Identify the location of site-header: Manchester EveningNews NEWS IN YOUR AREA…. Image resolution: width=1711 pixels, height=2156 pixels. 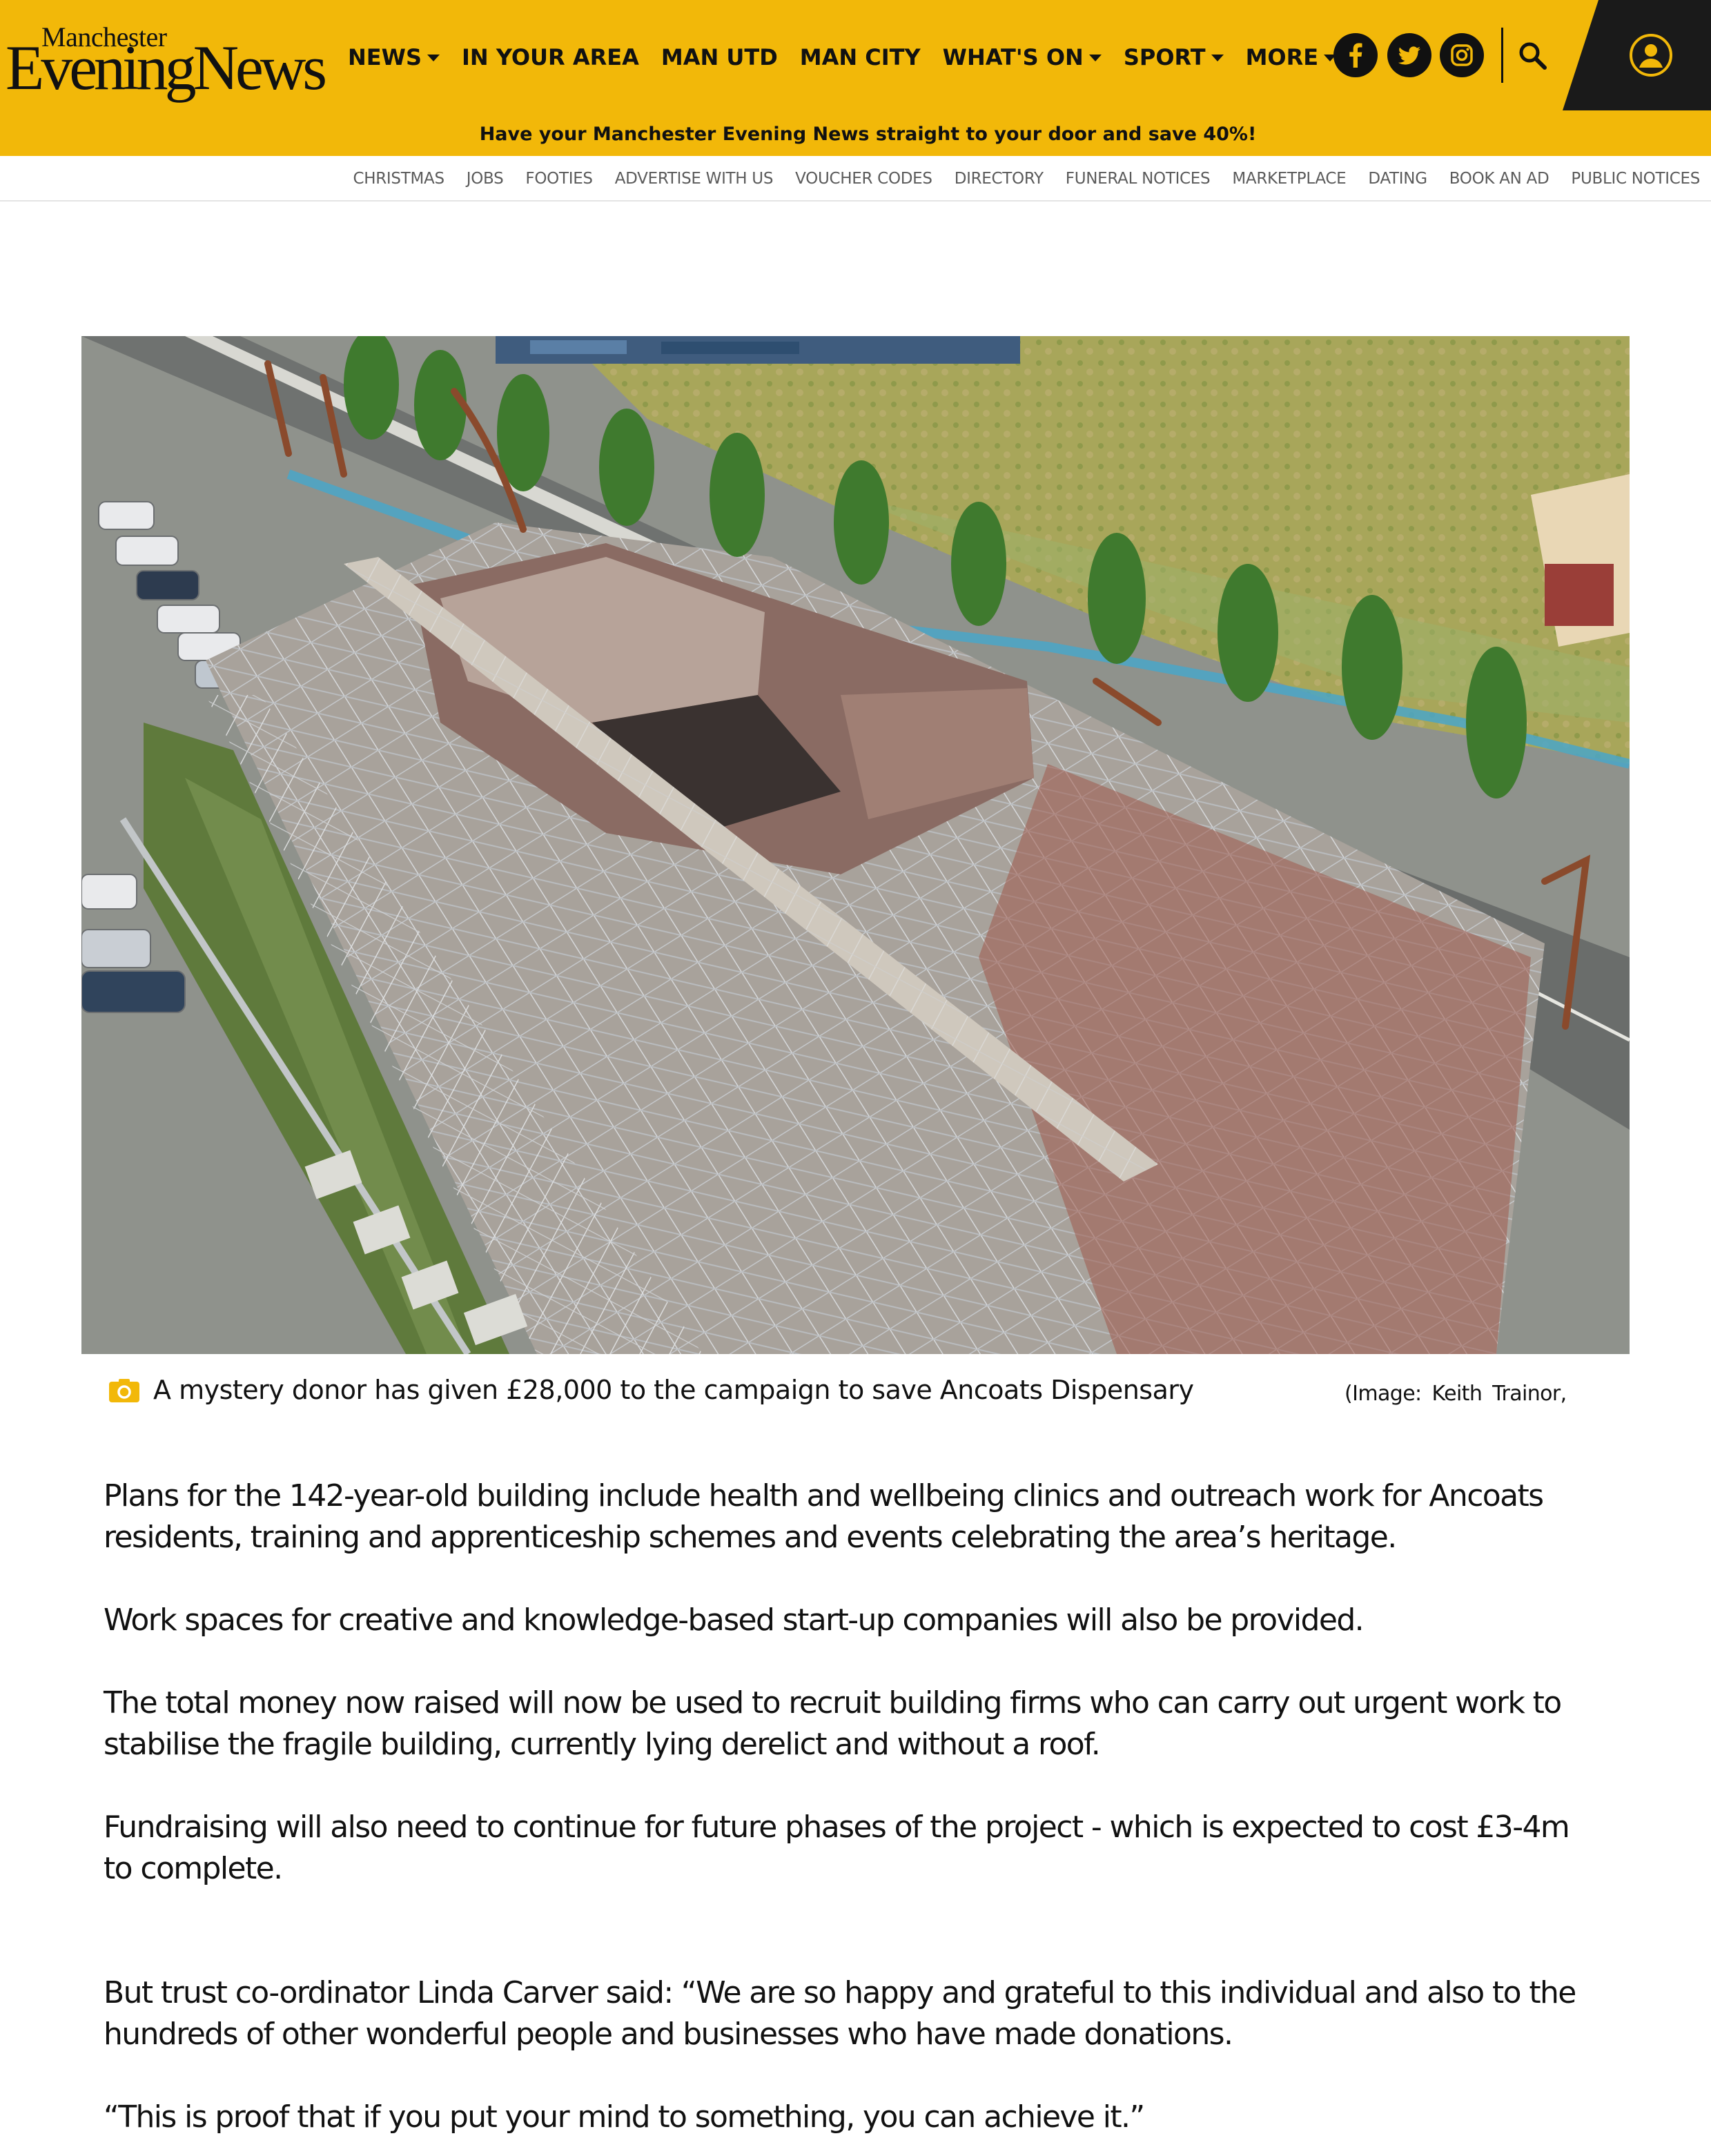
(855, 78).